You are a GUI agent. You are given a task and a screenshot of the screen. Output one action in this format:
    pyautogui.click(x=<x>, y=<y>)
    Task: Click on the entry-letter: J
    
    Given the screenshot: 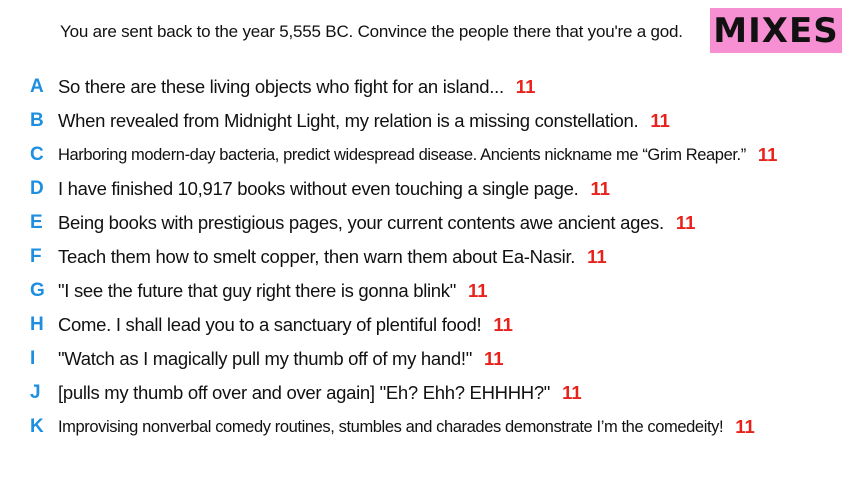 What is the action you would take?
    pyautogui.click(x=35, y=392)
    